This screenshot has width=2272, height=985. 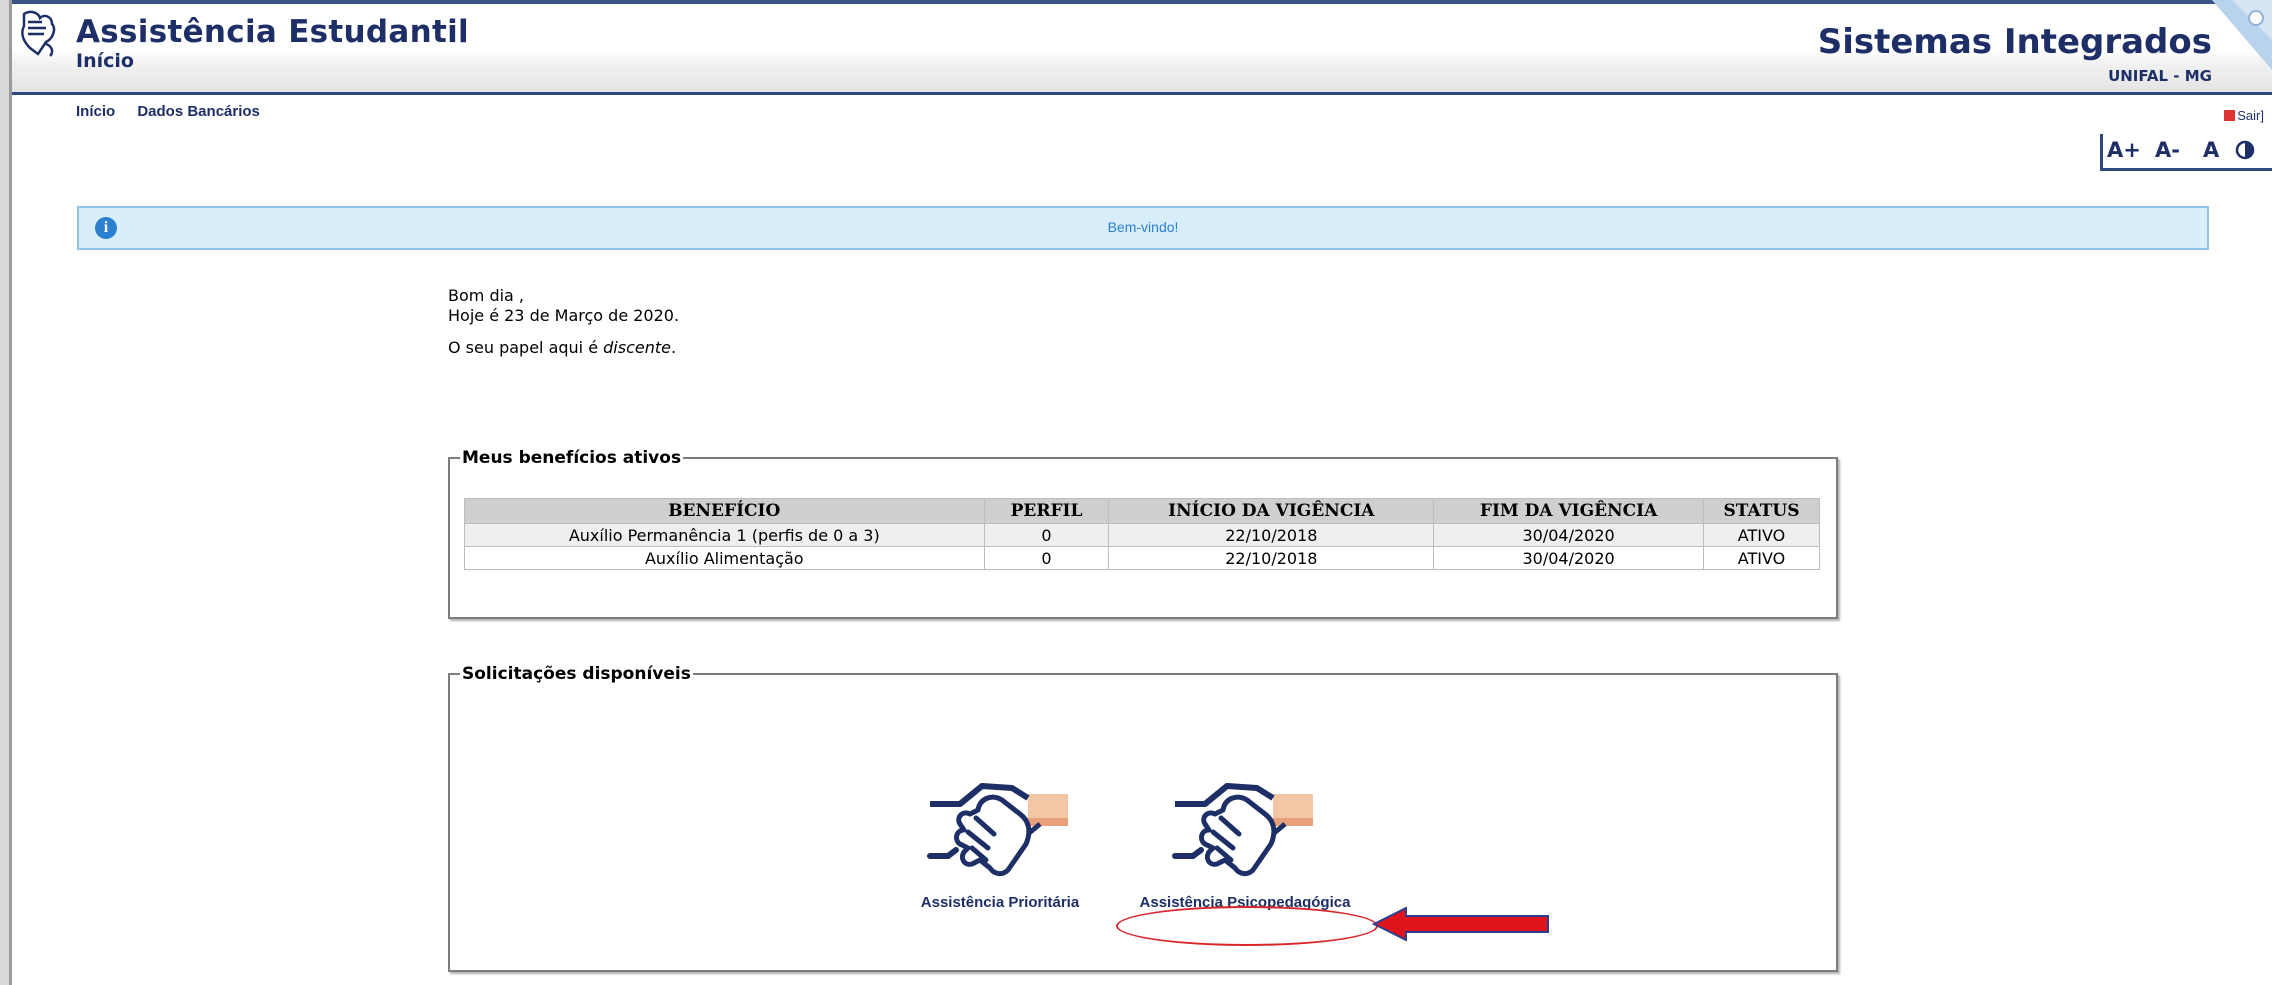 I want to click on info-message: Bem-vindo!, so click(x=1143, y=227).